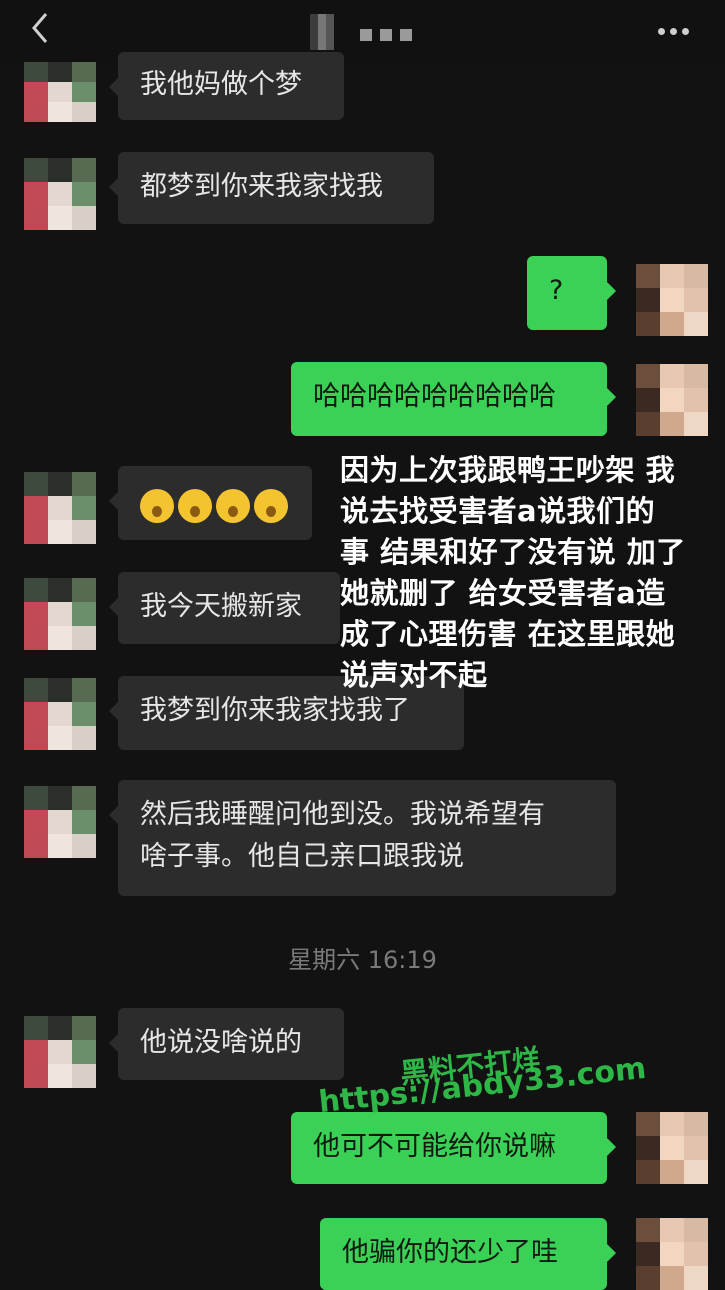 The image size is (725, 1290). I want to click on contact-name-pixelated, so click(390, 35).